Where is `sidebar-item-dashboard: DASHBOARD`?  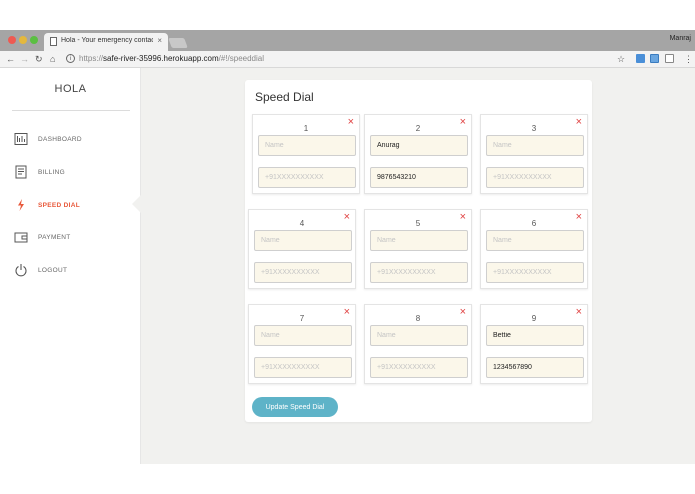 sidebar-item-dashboard: DASHBOARD is located at coordinates (69, 140).